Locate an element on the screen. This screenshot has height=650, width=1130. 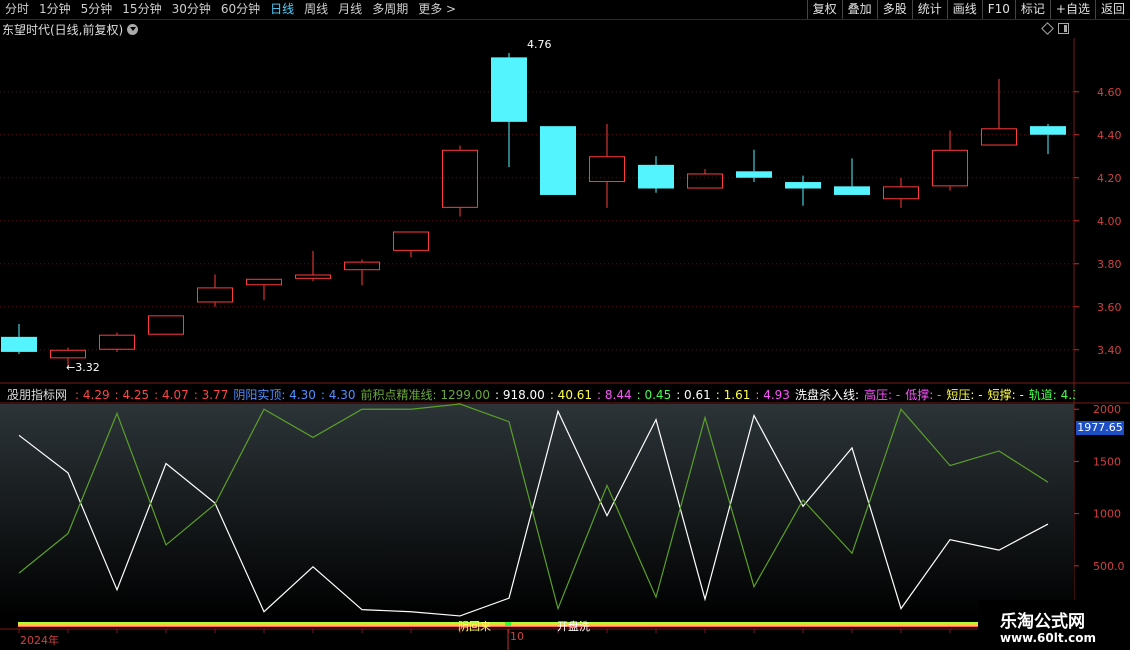
signal-marker is located at coordinates (508, 624).